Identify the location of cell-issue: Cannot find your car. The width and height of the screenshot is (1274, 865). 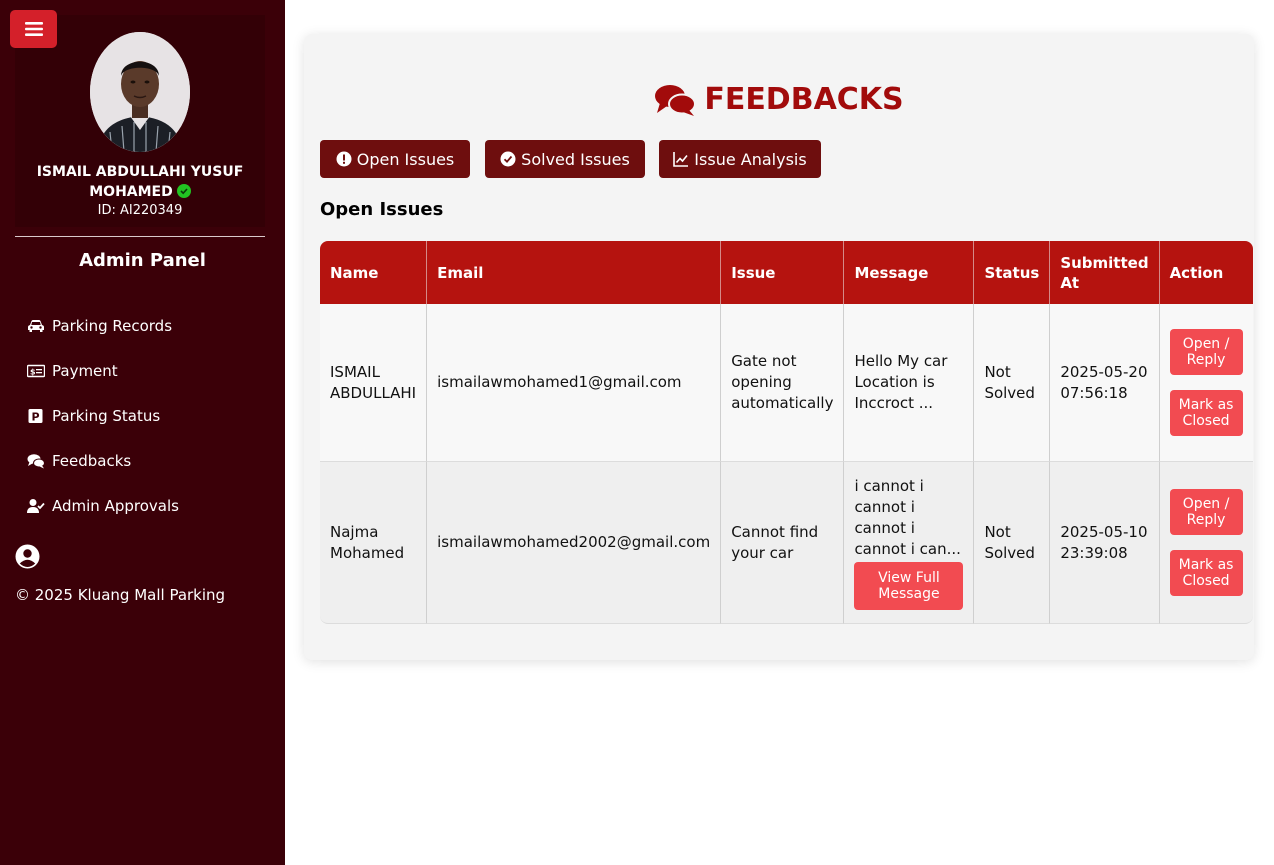
(783, 543).